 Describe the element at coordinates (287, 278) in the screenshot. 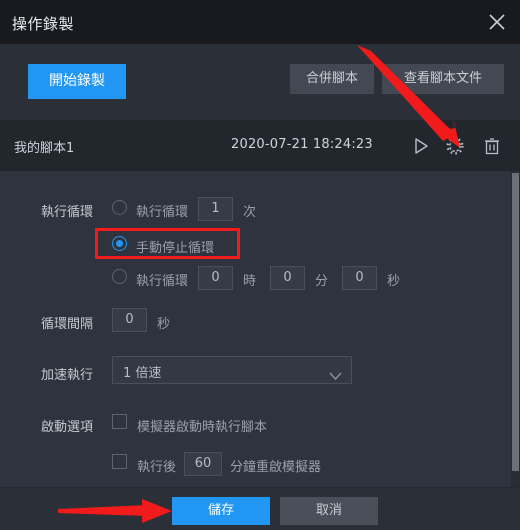

I see `loop-minutes-input: 0` at that location.